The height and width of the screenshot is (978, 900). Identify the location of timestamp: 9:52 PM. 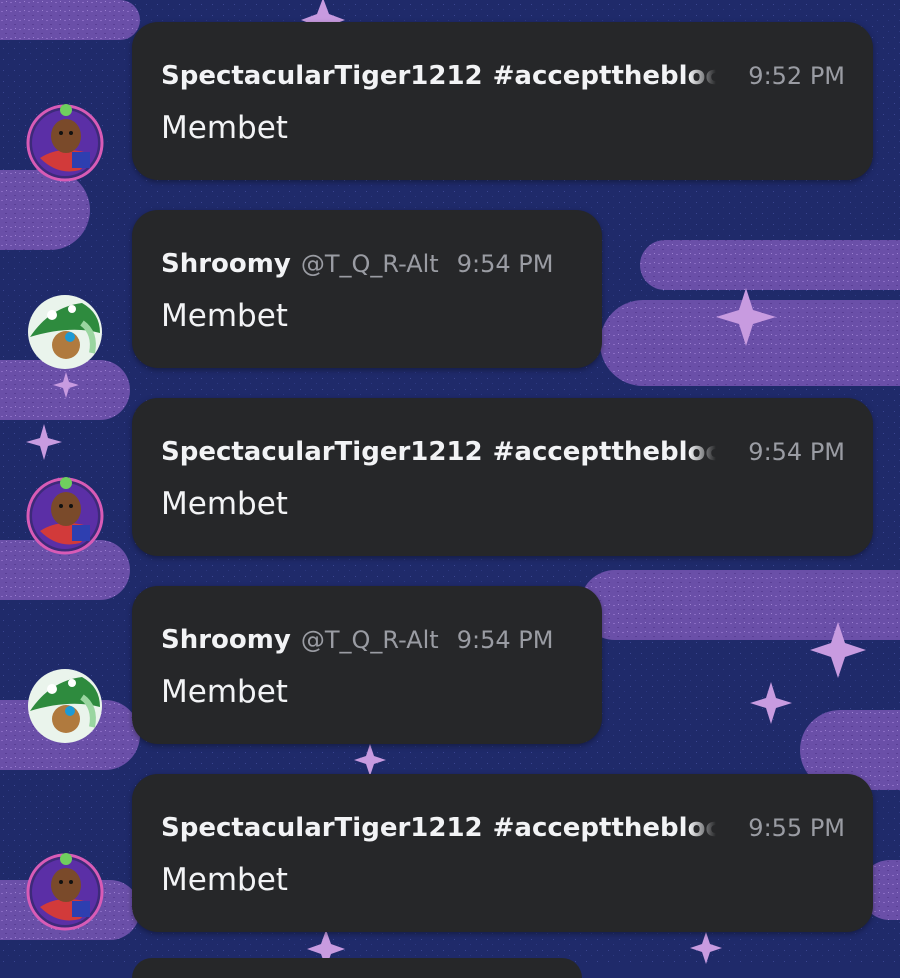
(796, 76).